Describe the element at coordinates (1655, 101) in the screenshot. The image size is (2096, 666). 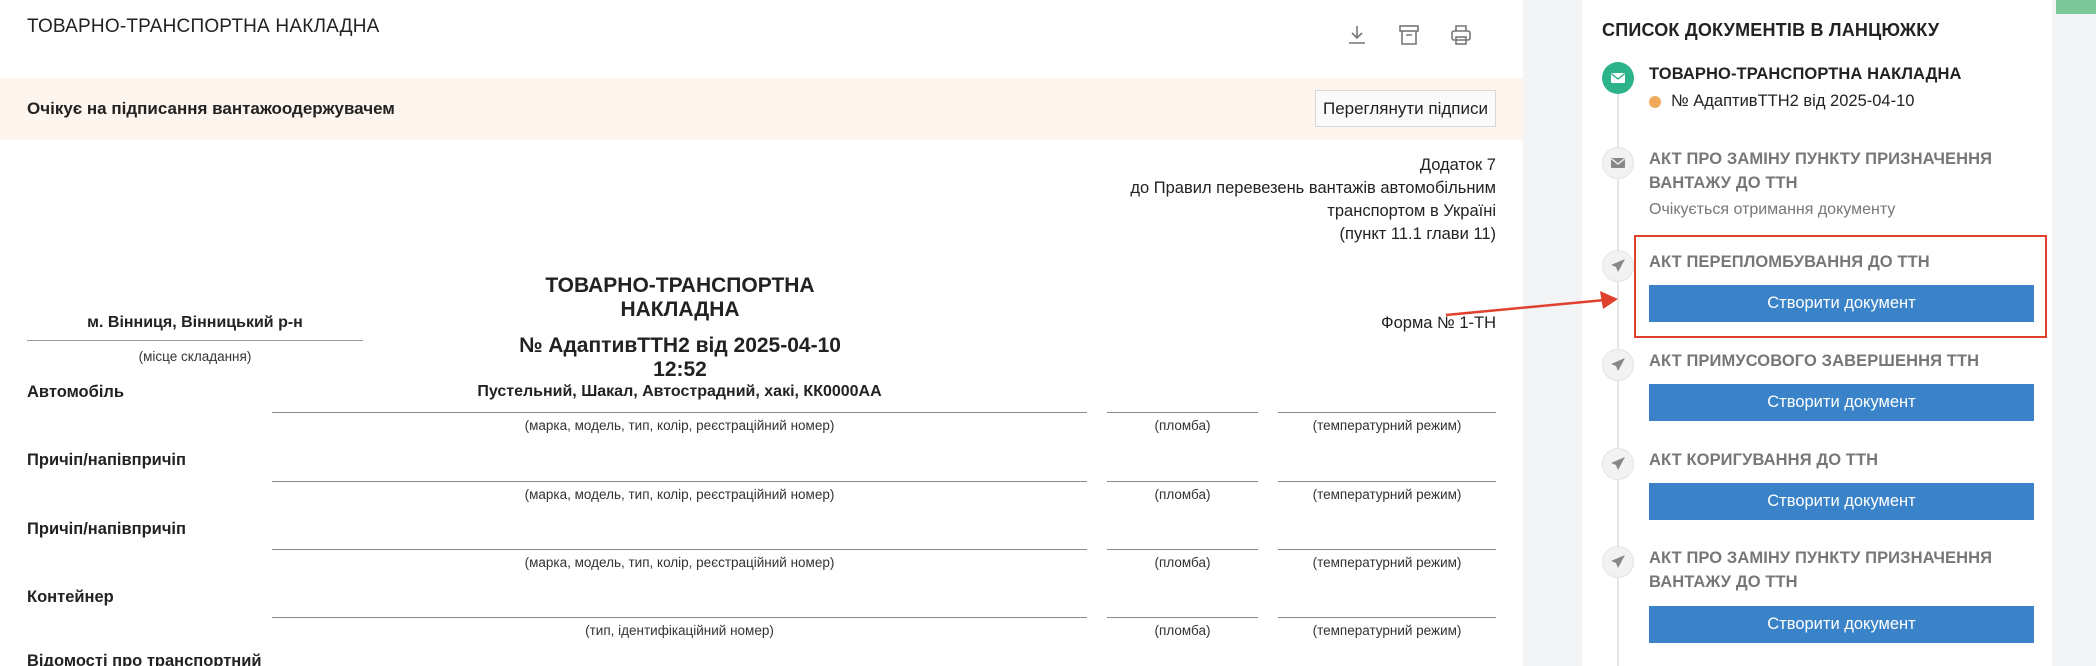
I see `status-dot` at that location.